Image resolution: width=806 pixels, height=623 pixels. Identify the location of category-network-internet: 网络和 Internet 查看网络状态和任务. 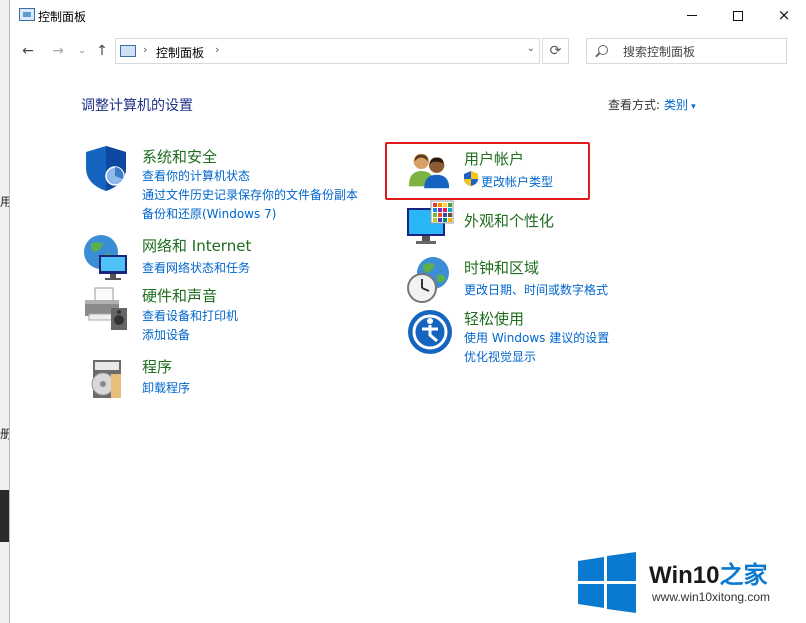
(231, 257).